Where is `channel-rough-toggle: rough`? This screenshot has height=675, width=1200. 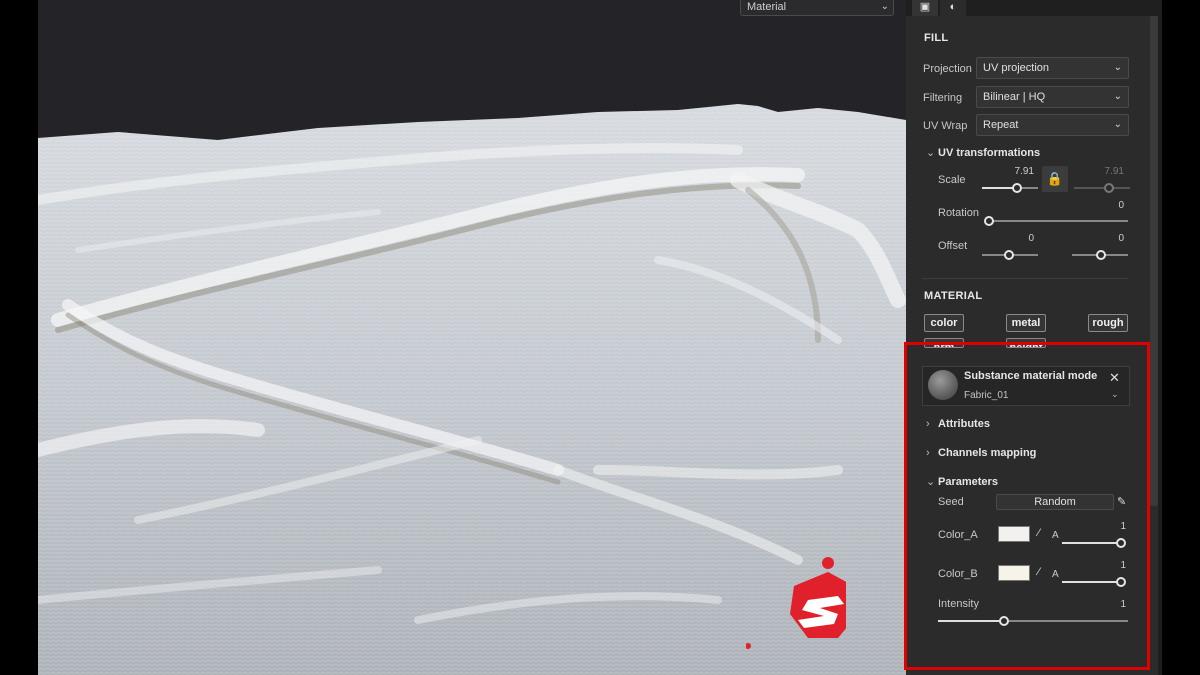 channel-rough-toggle: rough is located at coordinates (1108, 323).